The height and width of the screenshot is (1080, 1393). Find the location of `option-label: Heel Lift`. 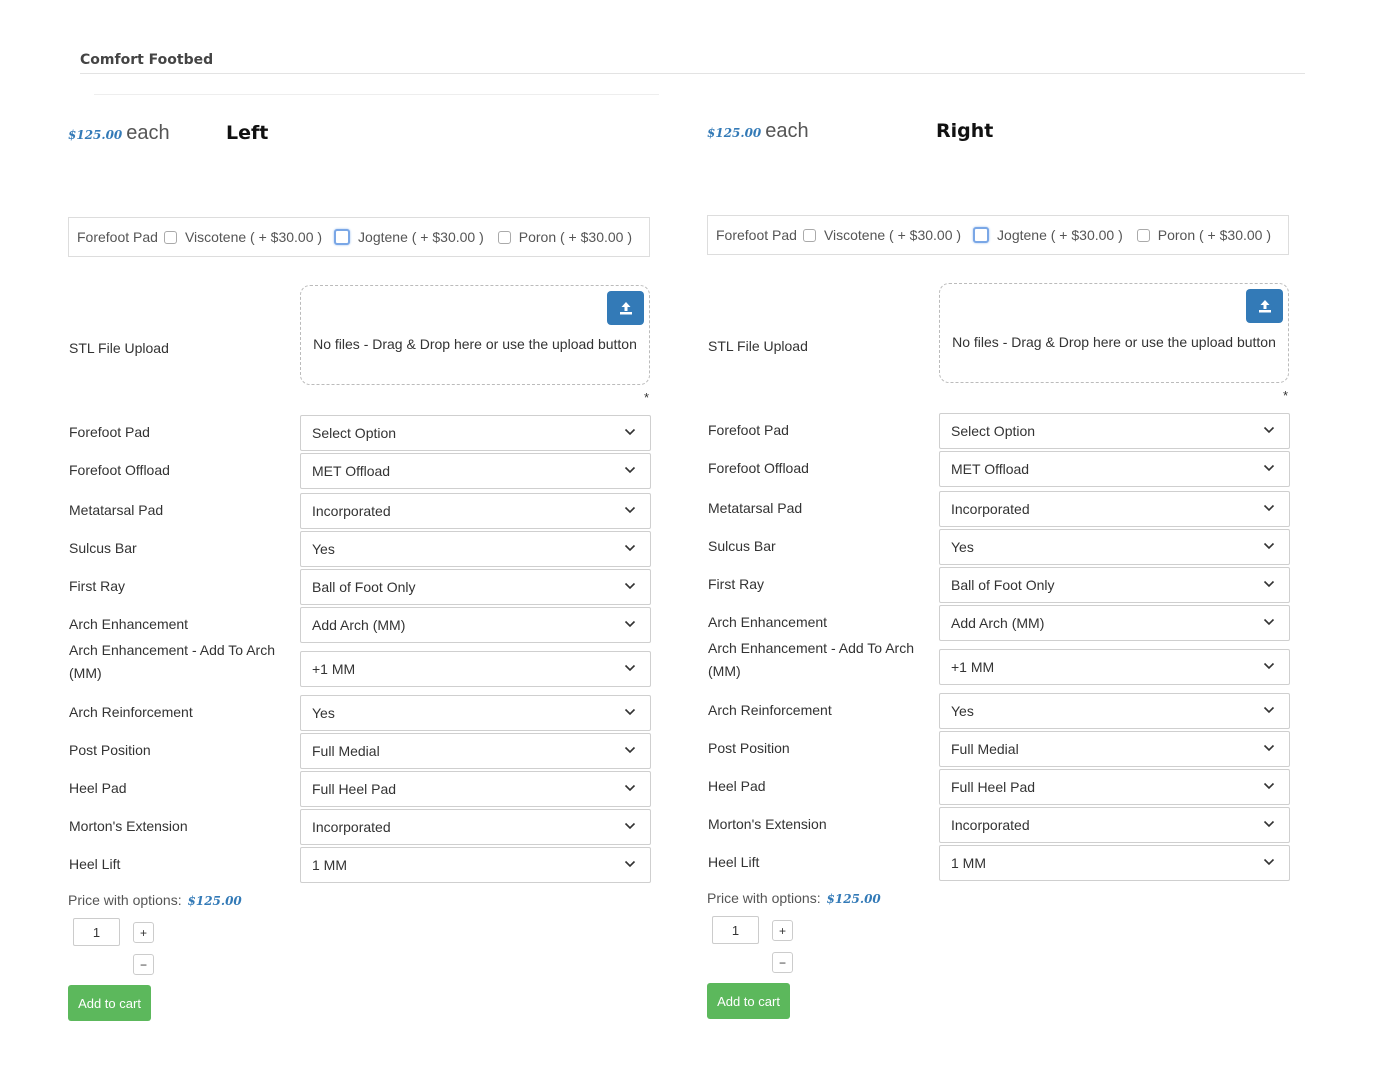

option-label: Heel Lift is located at coordinates (95, 864).